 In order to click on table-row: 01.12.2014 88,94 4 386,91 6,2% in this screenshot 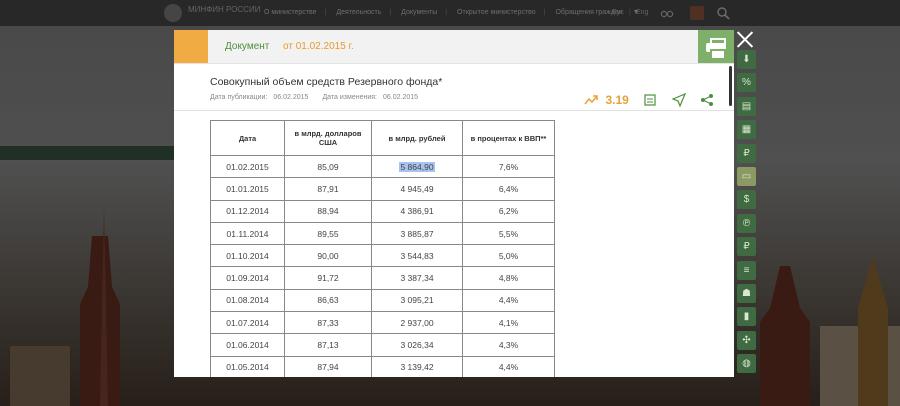, I will do `click(382, 211)`.